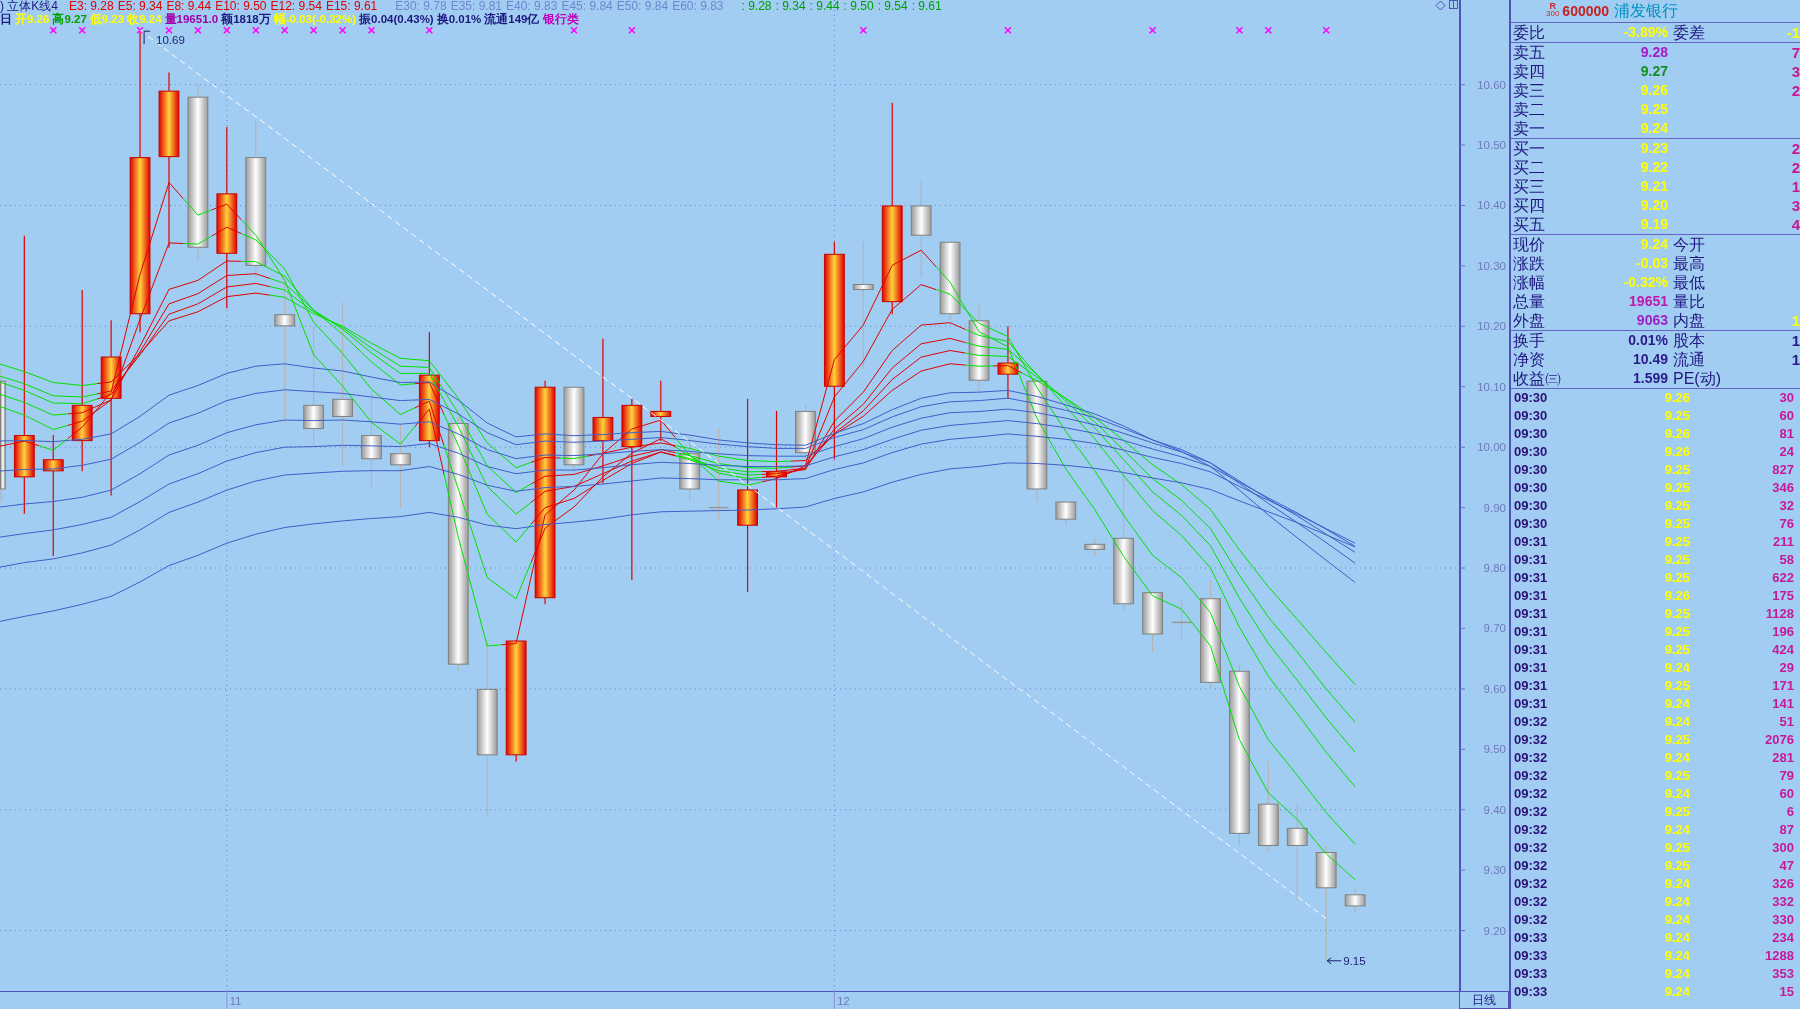 The width and height of the screenshot is (1800, 1009). I want to click on field-label: 最高, so click(1689, 263).